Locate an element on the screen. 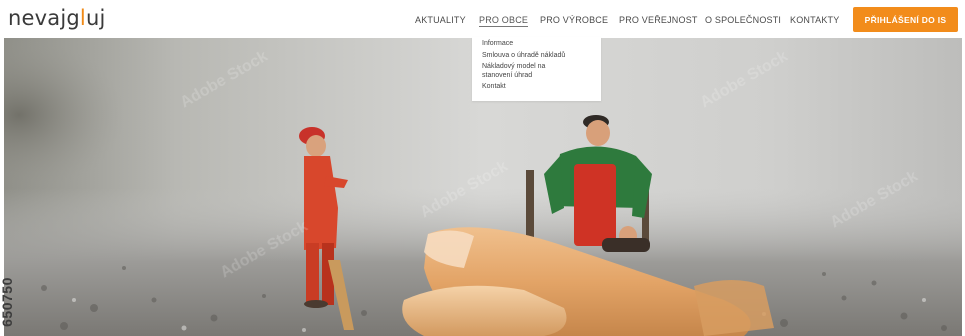 This screenshot has width=965, height=336. nav-item-pro-vyrobce: PRO VÝROBCE is located at coordinates (574, 20).